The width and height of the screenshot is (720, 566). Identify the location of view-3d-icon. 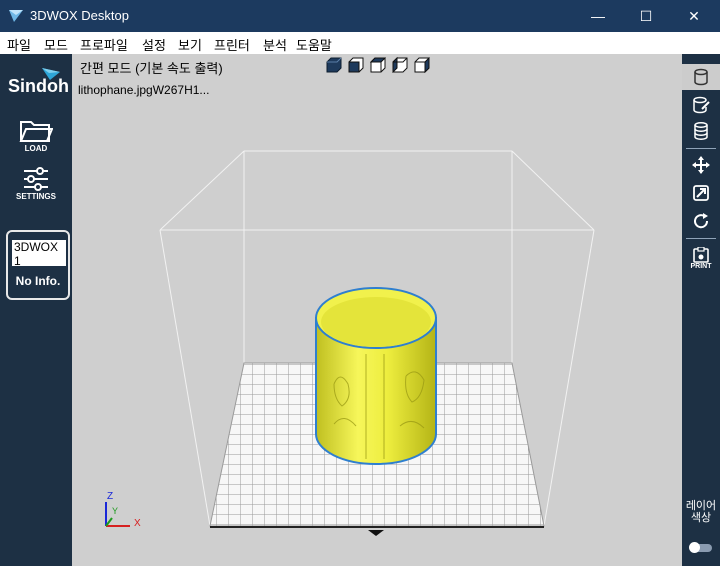
(334, 65).